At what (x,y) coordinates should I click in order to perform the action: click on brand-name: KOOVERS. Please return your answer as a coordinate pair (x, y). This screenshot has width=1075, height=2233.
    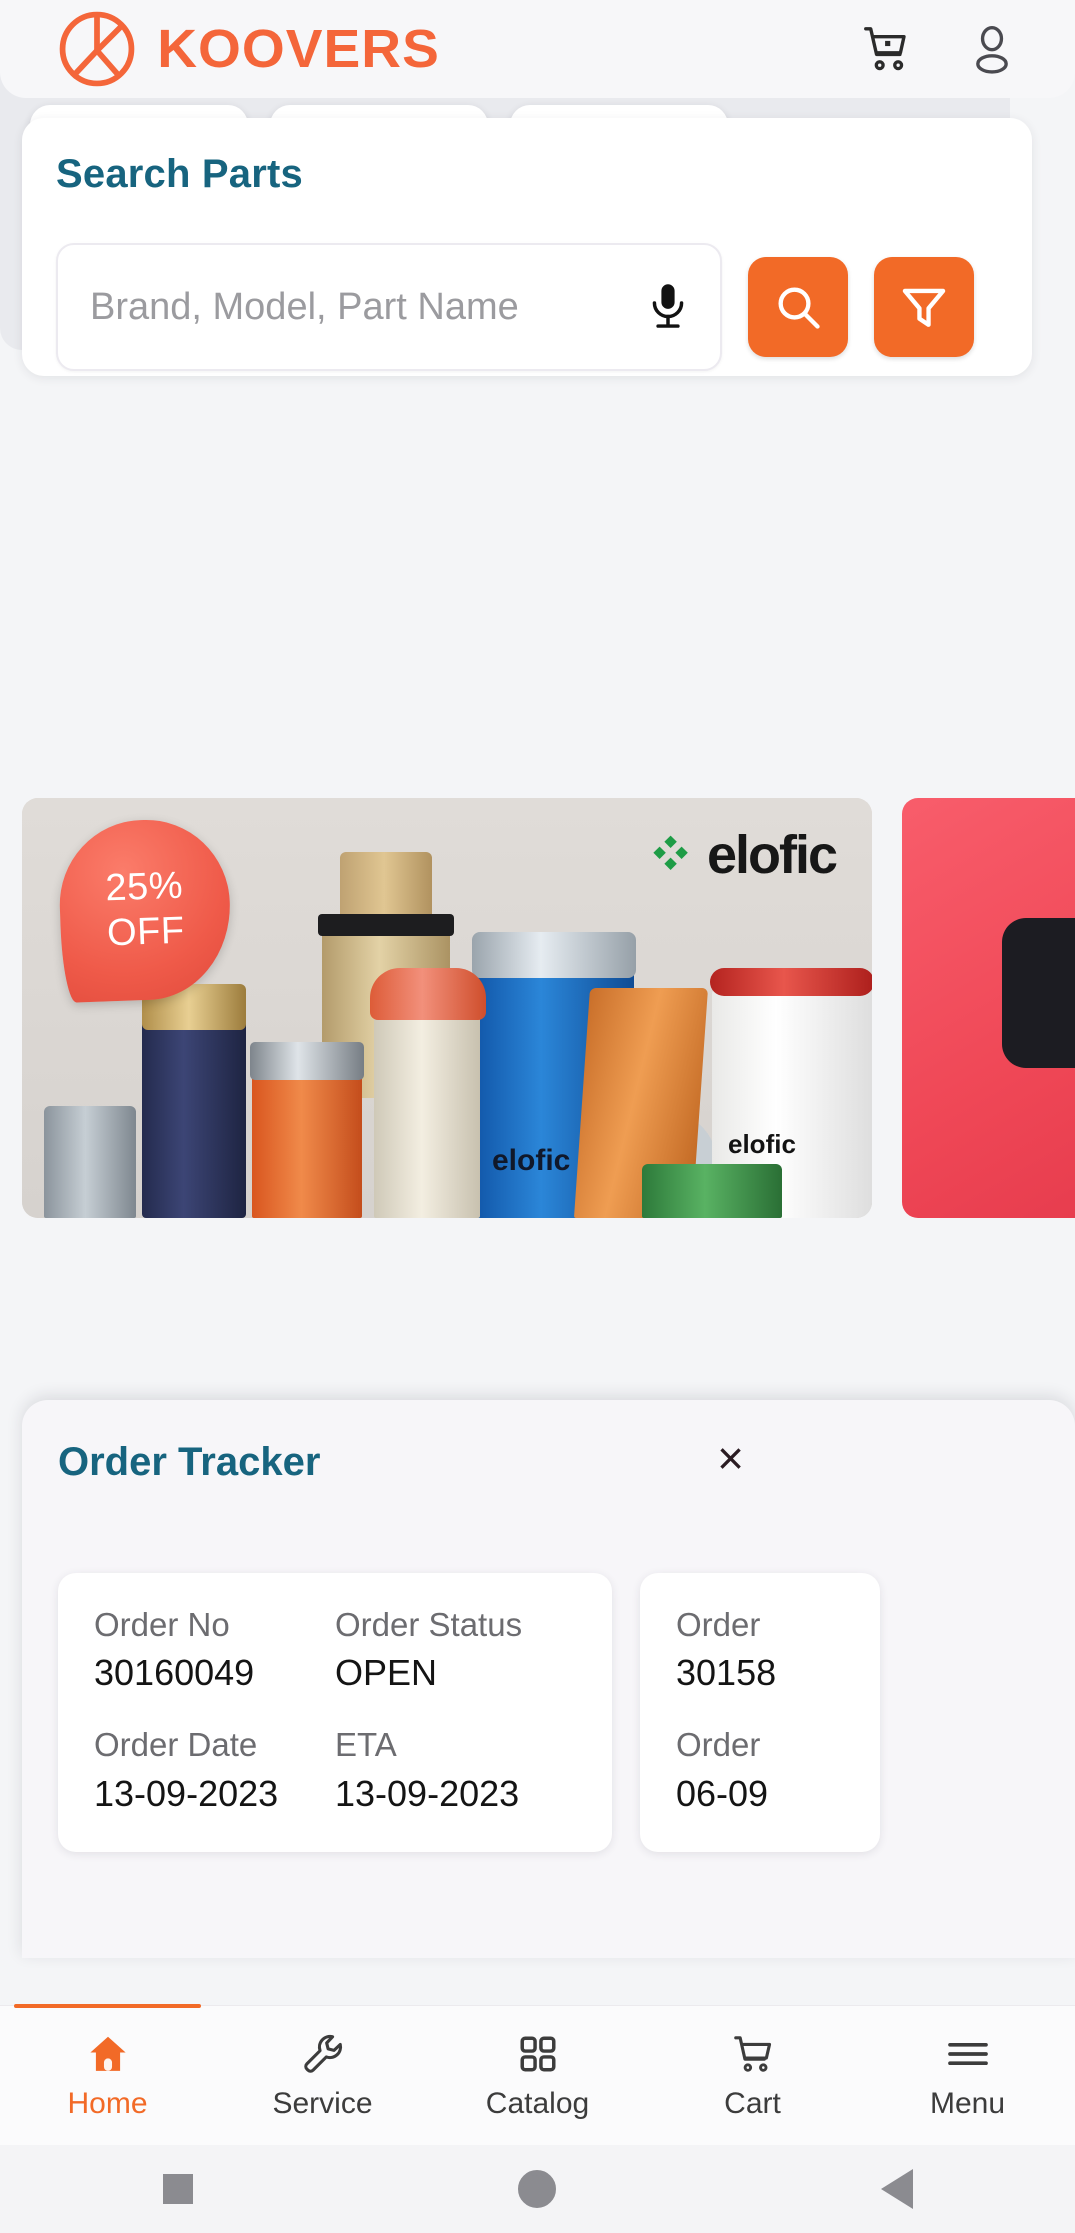
    Looking at the image, I should click on (298, 49).